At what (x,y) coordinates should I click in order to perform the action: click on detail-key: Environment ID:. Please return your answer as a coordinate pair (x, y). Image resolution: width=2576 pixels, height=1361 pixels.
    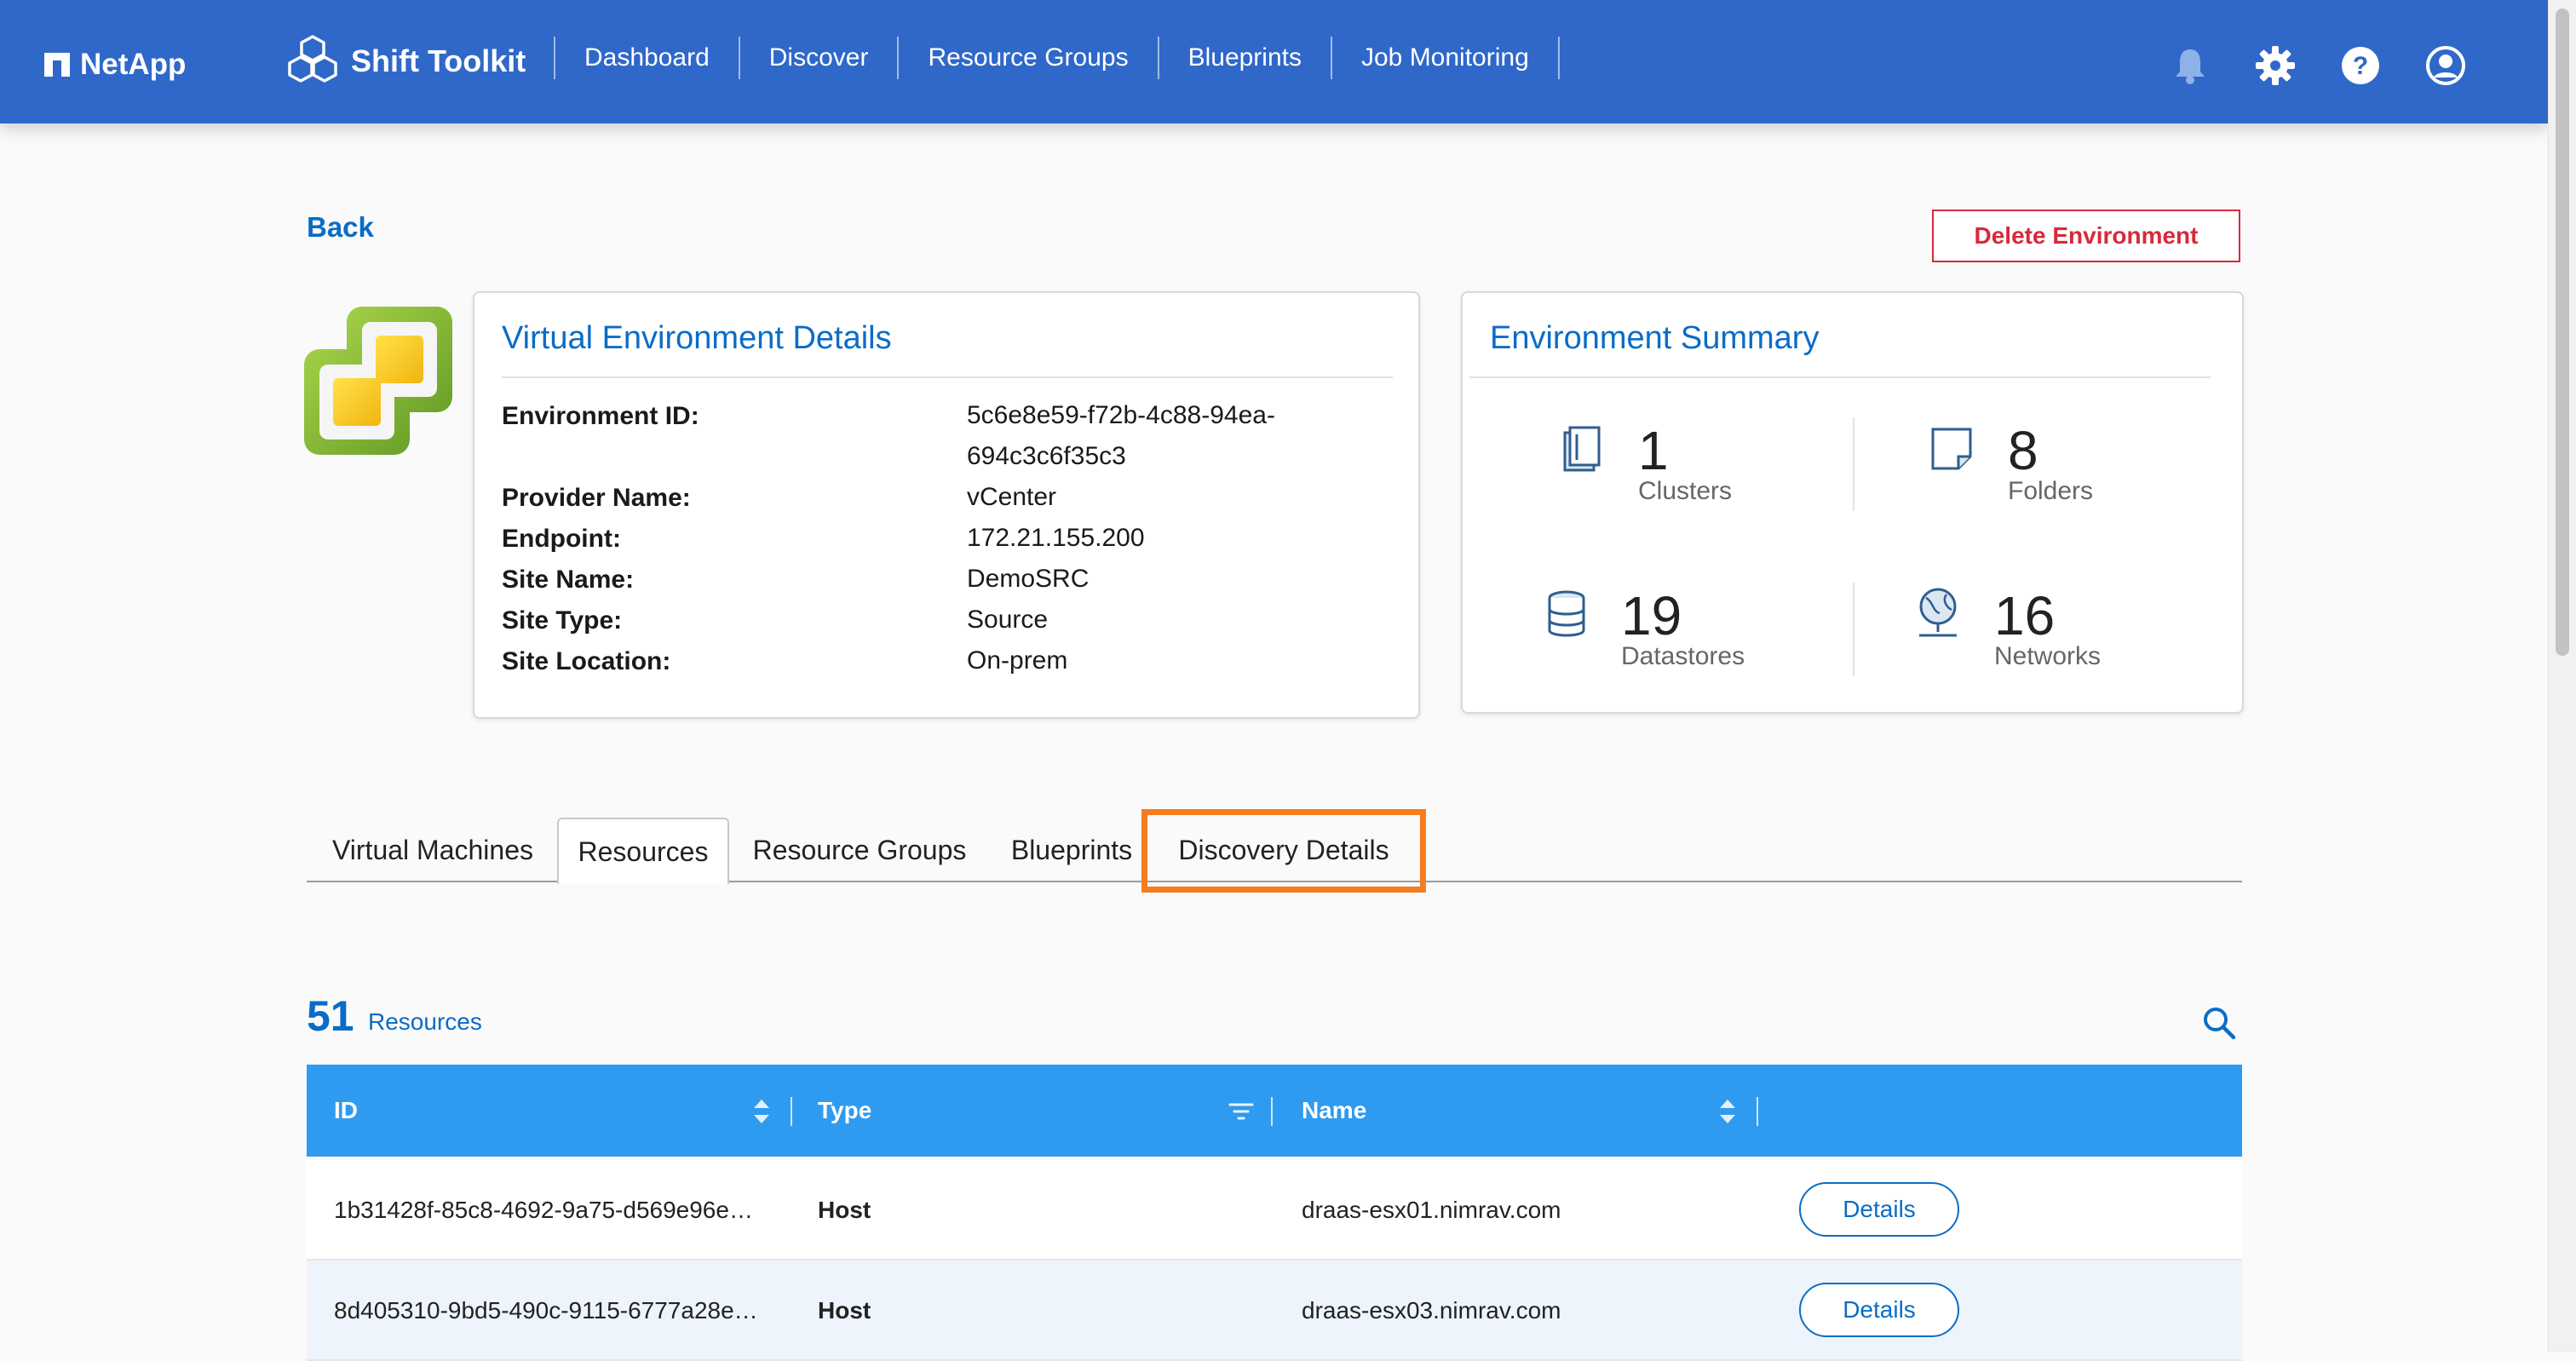
    Looking at the image, I should click on (601, 416).